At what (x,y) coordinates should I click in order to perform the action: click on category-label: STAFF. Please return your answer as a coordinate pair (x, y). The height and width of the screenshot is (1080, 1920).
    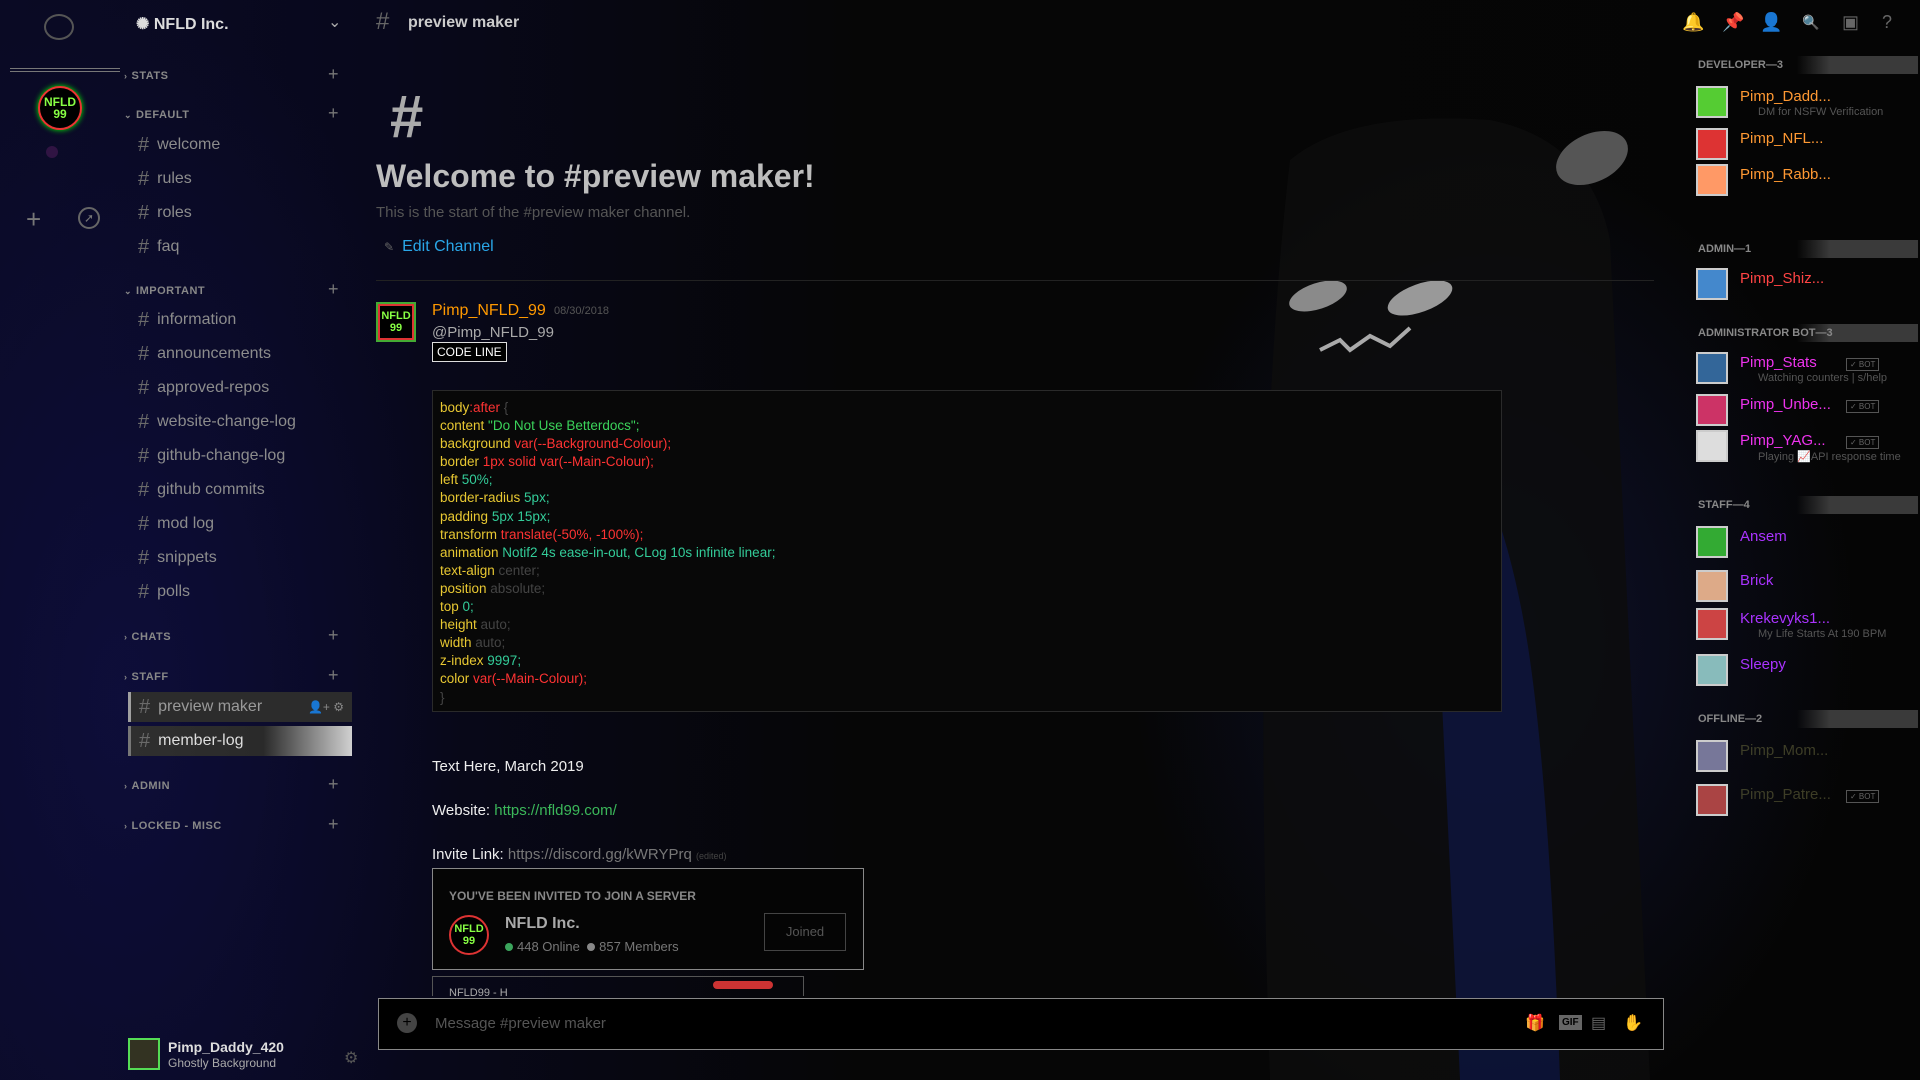
    Looking at the image, I should click on (150, 677).